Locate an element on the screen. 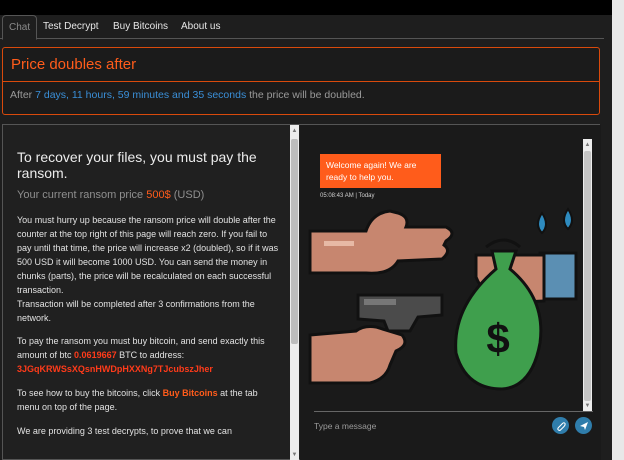 The image size is (624, 460). chat-divider is located at coordinates (453, 411).